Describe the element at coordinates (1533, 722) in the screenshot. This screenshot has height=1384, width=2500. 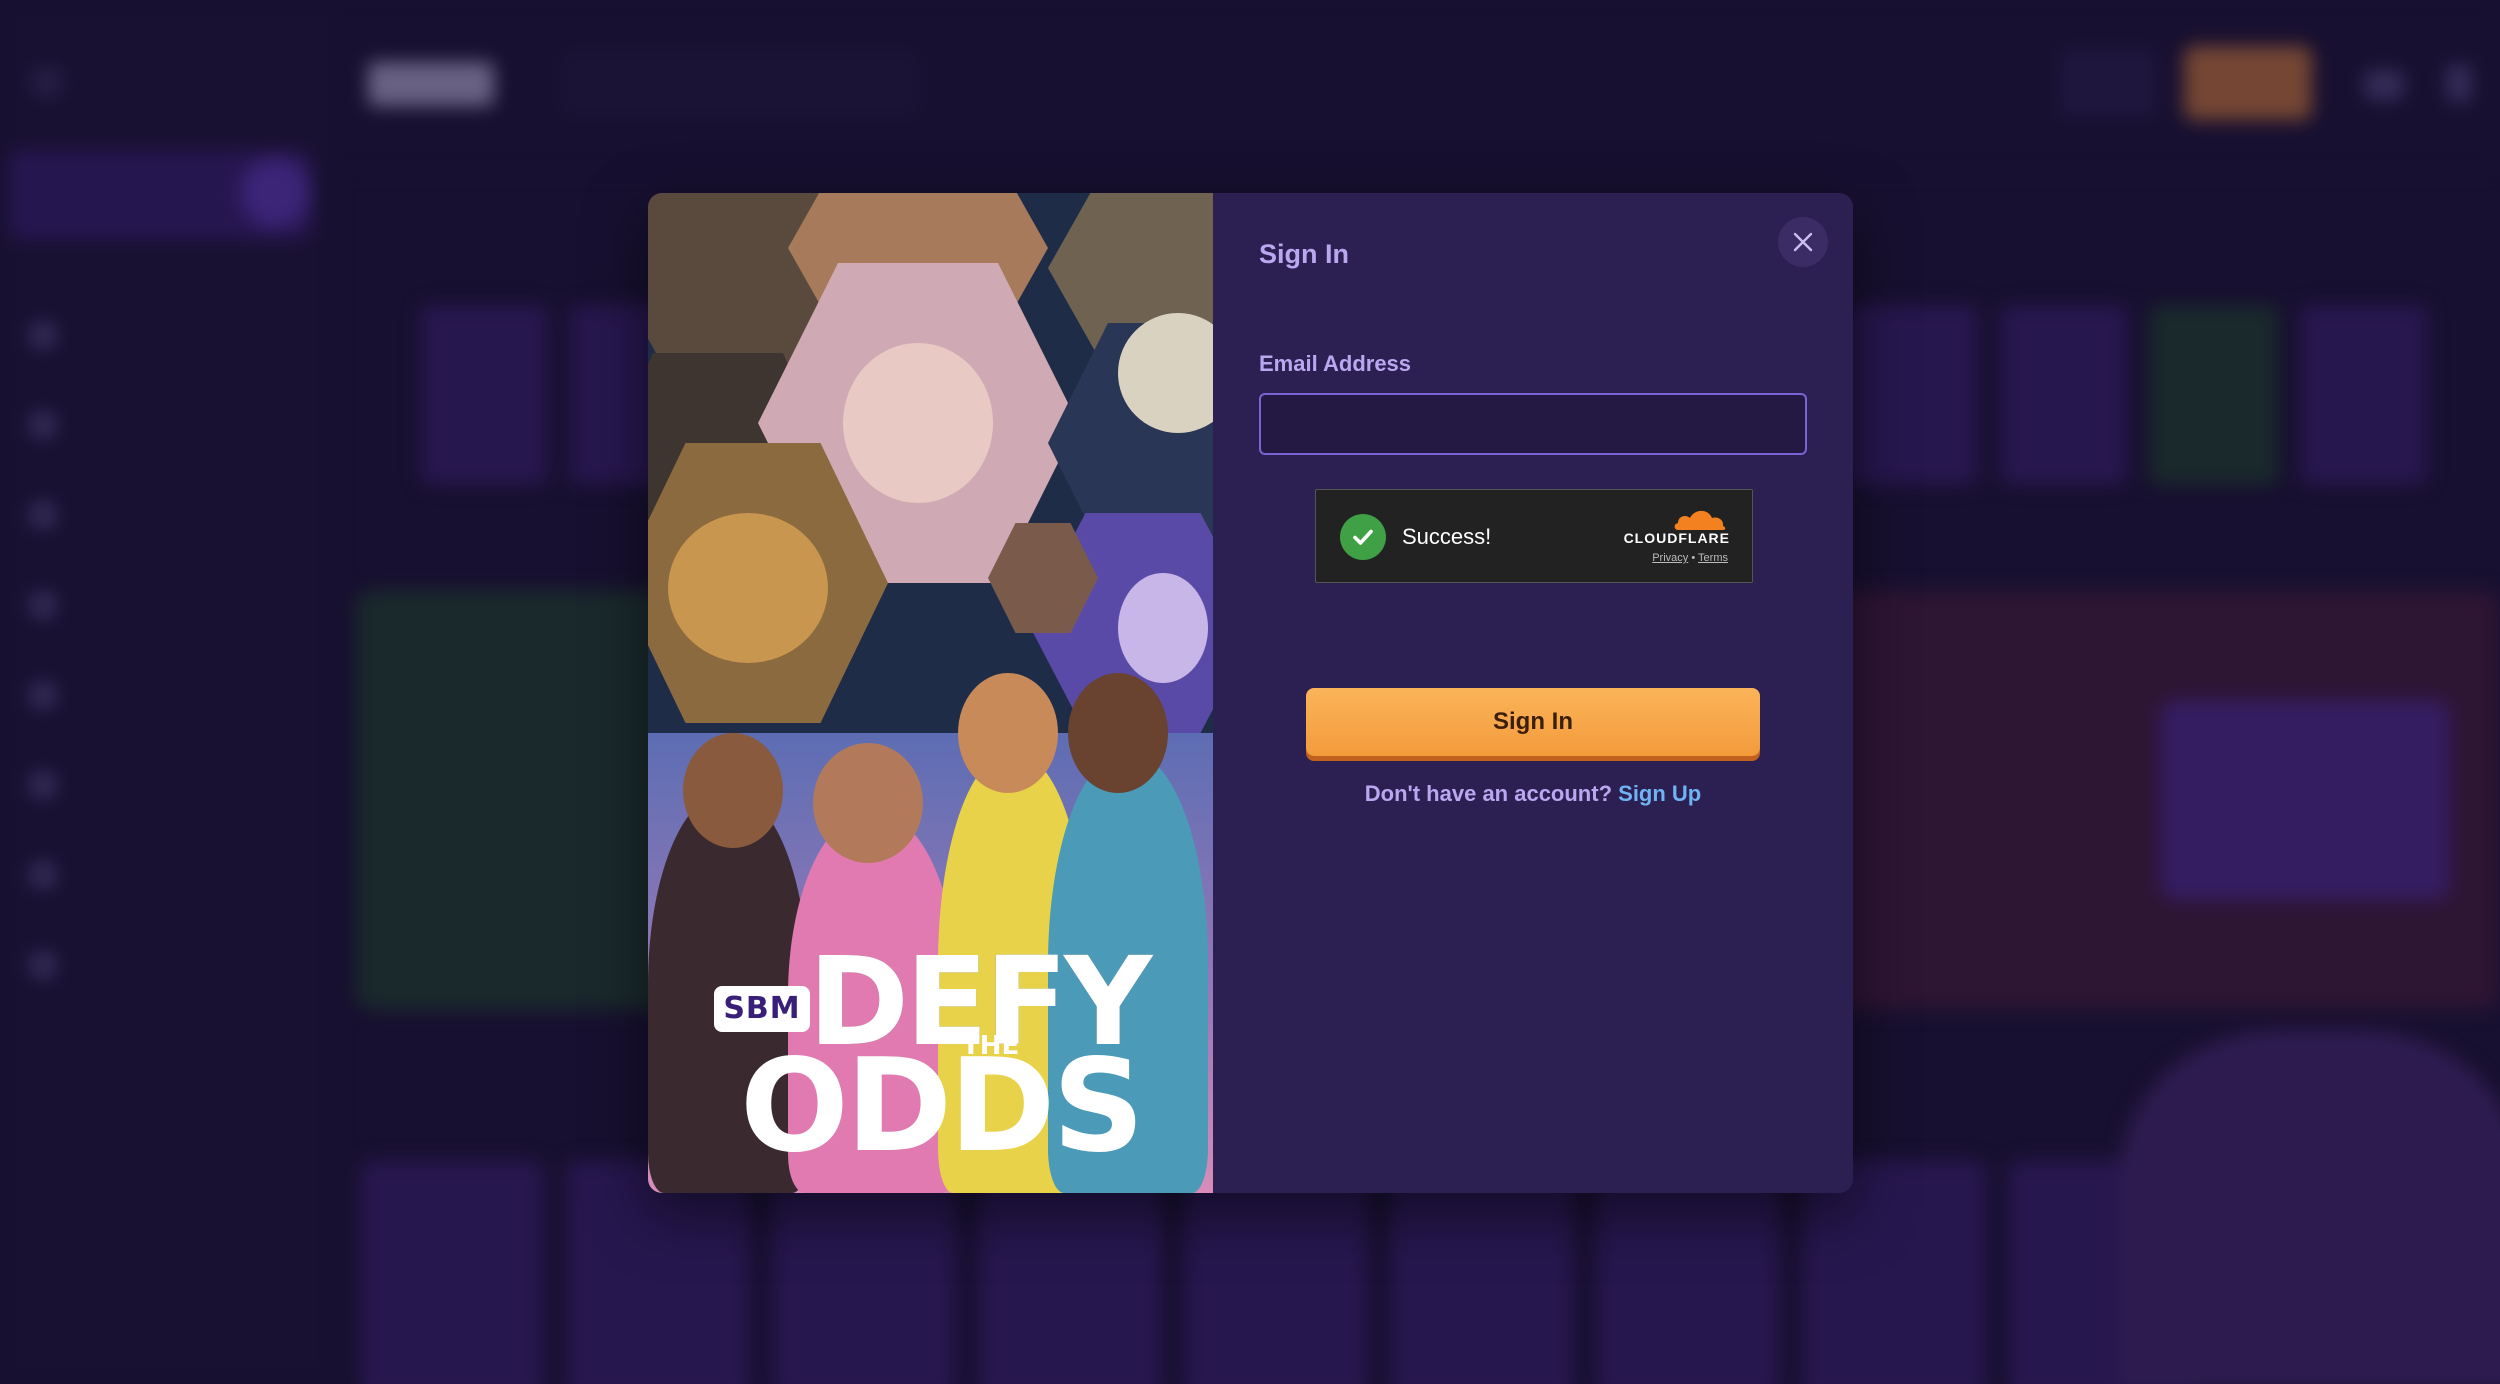
I see `sign-in-button: Sign In` at that location.